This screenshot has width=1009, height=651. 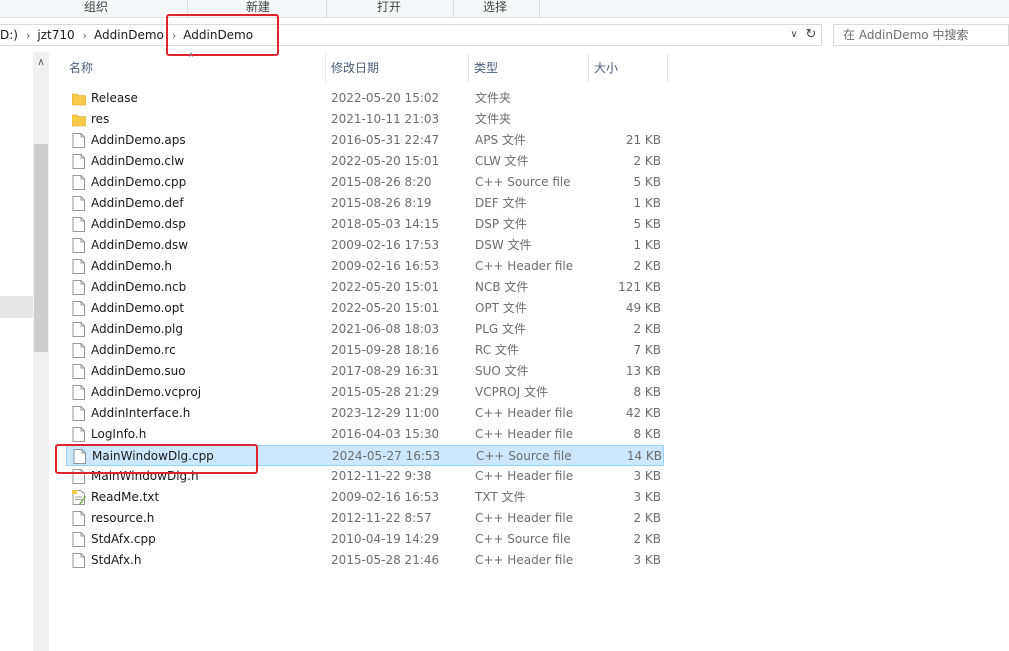 What do you see at coordinates (385, 98) in the screenshot?
I see `file-date: 2022-05-20 15:02` at bounding box center [385, 98].